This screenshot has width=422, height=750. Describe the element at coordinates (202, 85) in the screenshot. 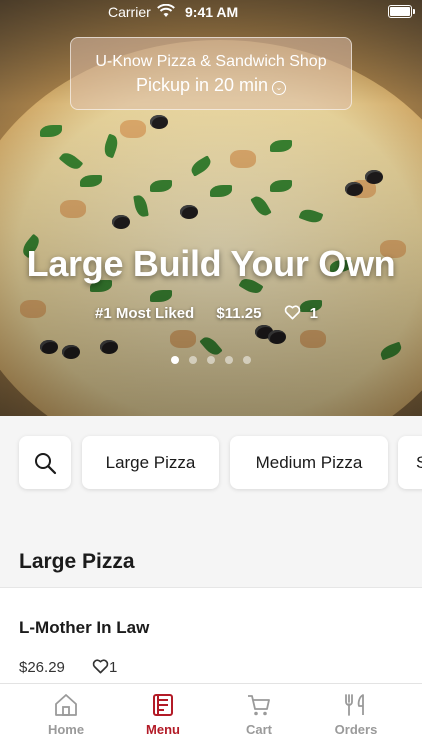

I see `pickup-label: Pickup in 20 min` at that location.